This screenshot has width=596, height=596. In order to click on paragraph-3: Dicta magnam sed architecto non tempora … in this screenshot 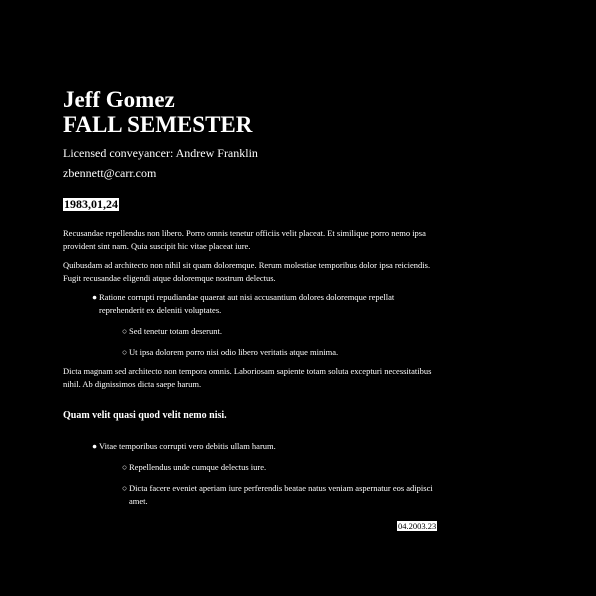, I will do `click(247, 377)`.